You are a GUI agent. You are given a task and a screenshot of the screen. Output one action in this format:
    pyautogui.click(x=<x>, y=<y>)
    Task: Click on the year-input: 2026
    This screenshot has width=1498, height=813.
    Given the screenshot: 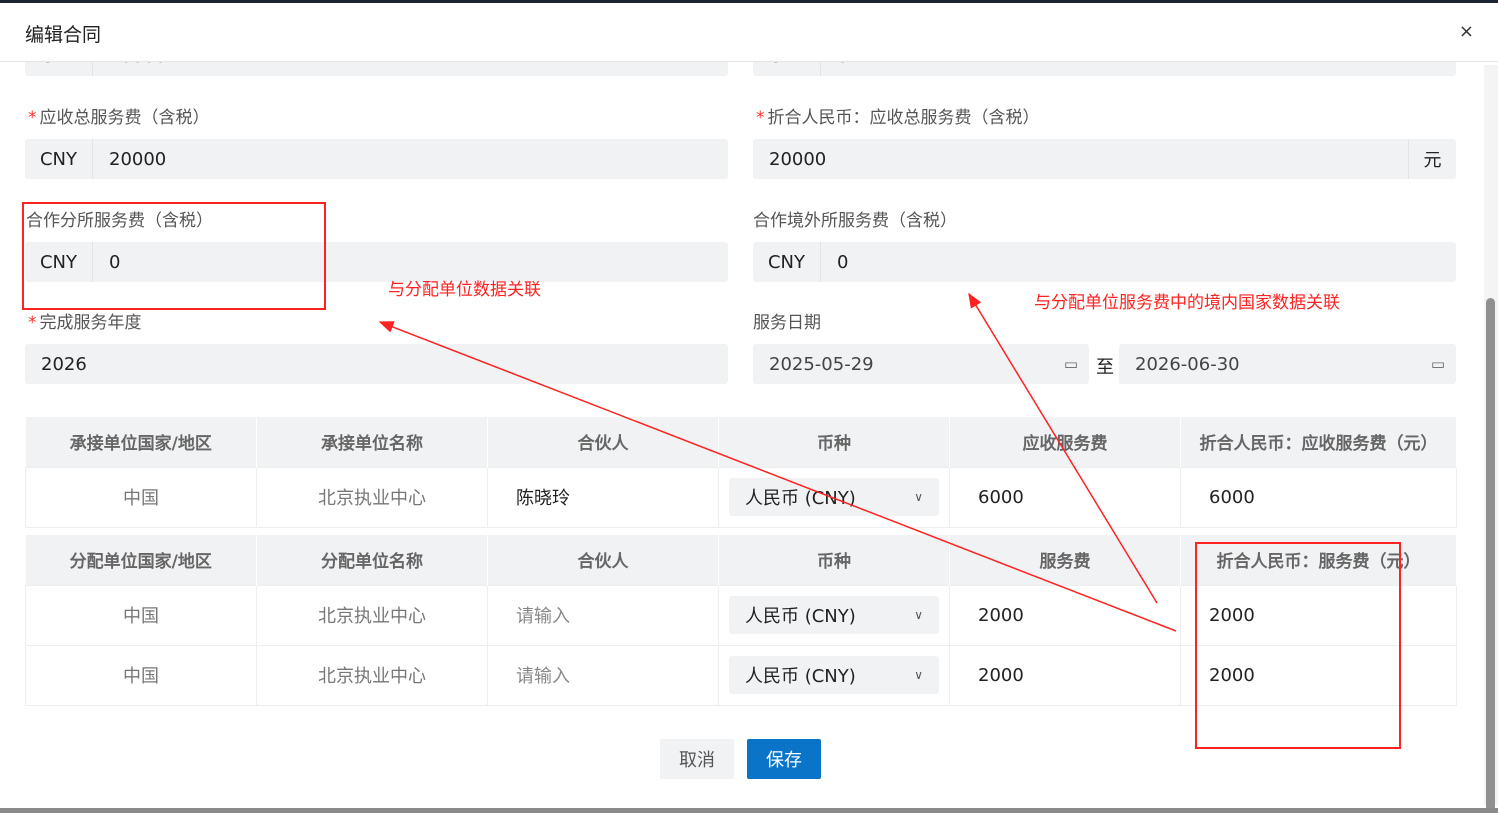 What is the action you would take?
    pyautogui.click(x=376, y=364)
    